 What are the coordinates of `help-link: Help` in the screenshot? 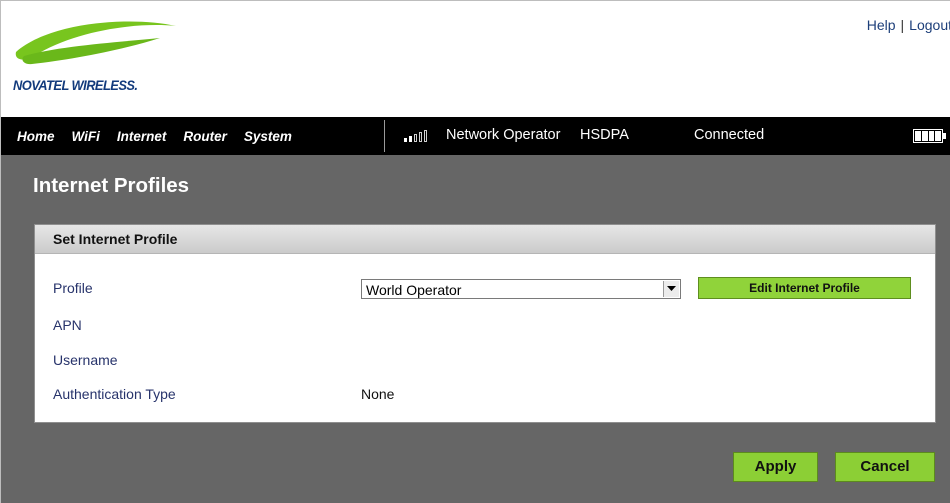 It's located at (881, 25).